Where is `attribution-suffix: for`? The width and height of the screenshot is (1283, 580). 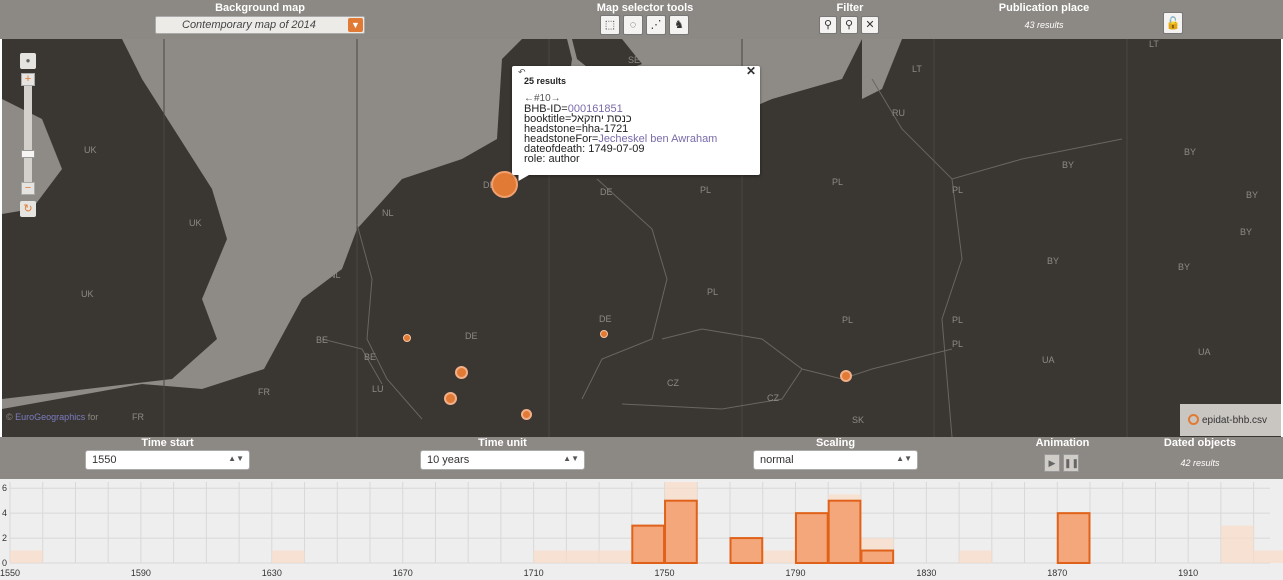
attribution-suffix: for is located at coordinates (92, 417).